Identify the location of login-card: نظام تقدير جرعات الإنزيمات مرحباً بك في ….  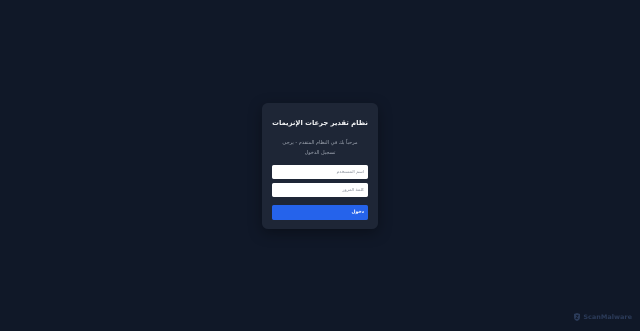
(320, 166).